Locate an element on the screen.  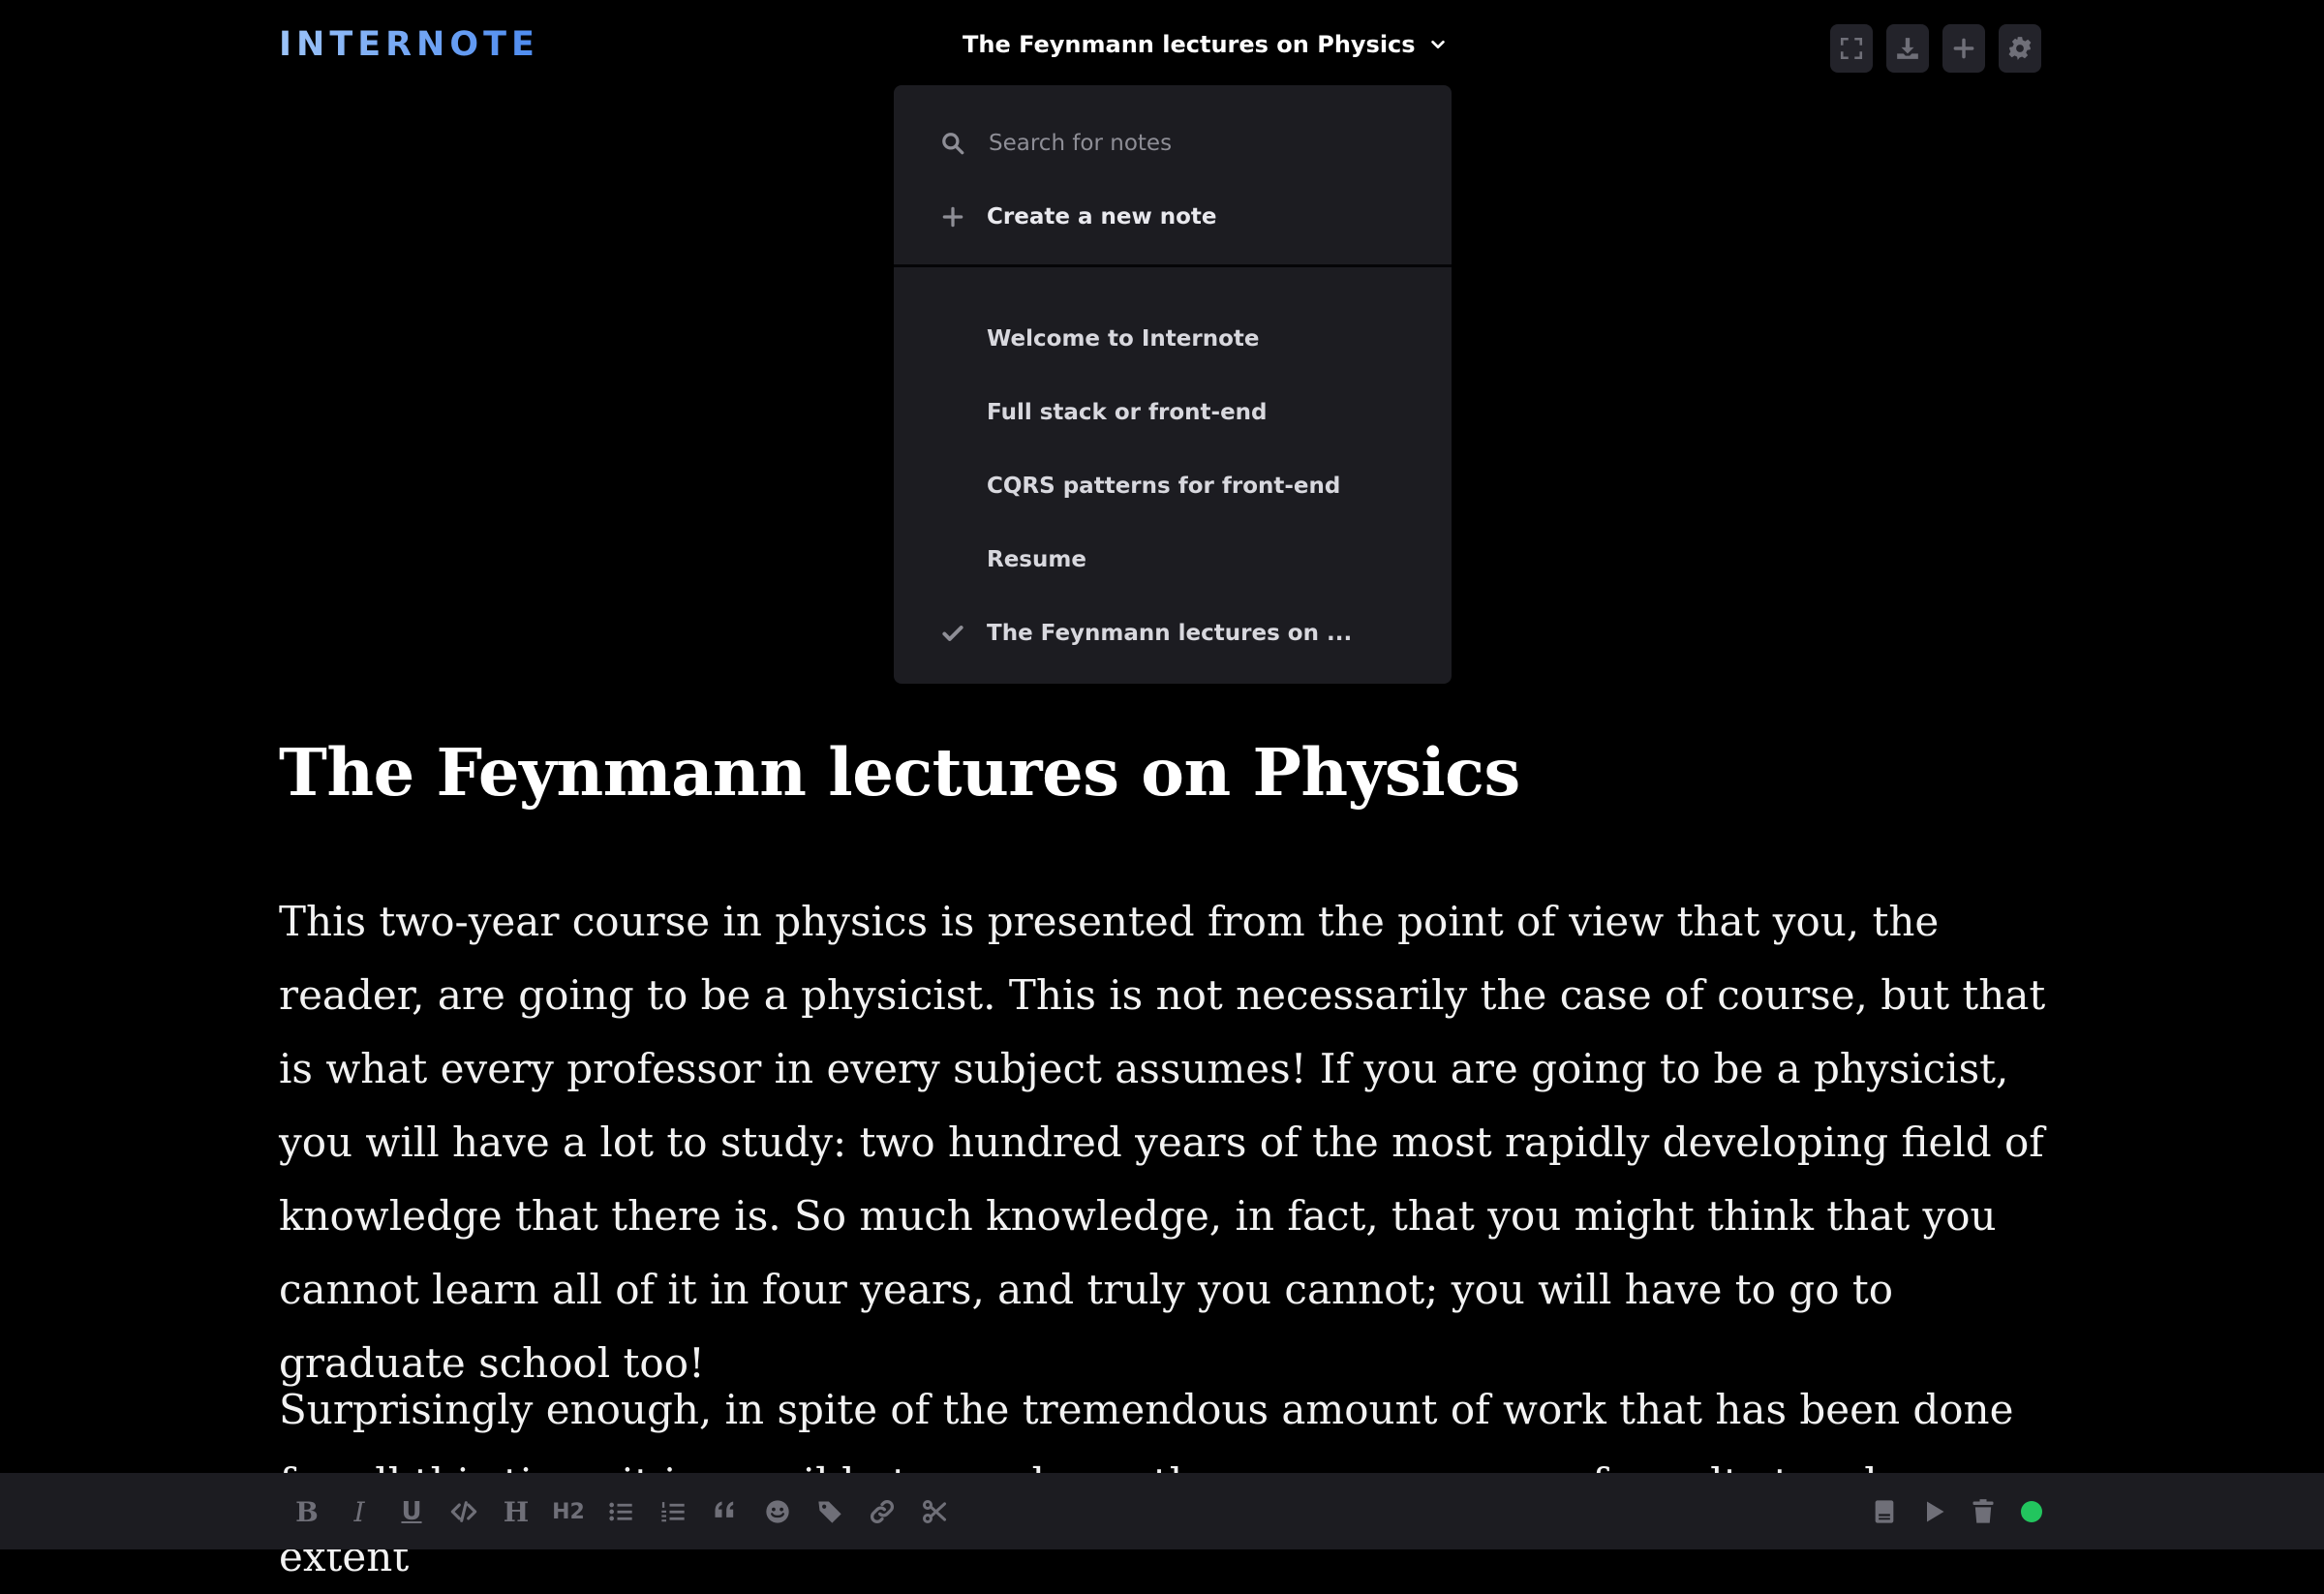
notebook-button is located at coordinates (1884, 1511).